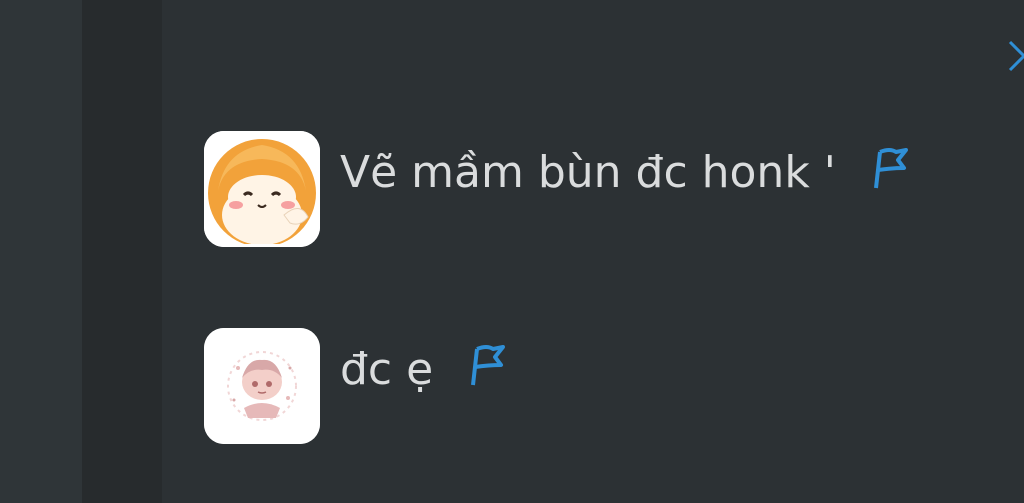  Describe the element at coordinates (122, 251) in the screenshot. I see `left-rail` at that location.